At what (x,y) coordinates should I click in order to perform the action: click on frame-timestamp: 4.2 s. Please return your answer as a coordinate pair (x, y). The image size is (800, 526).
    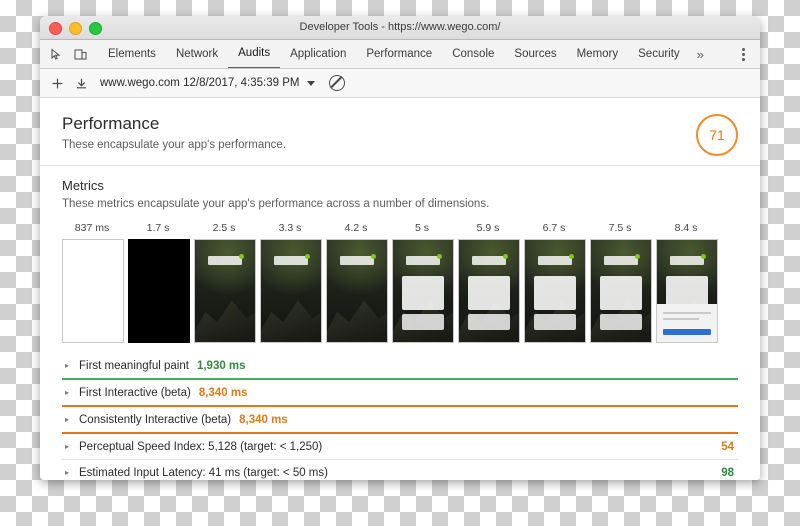
    Looking at the image, I should click on (356, 228).